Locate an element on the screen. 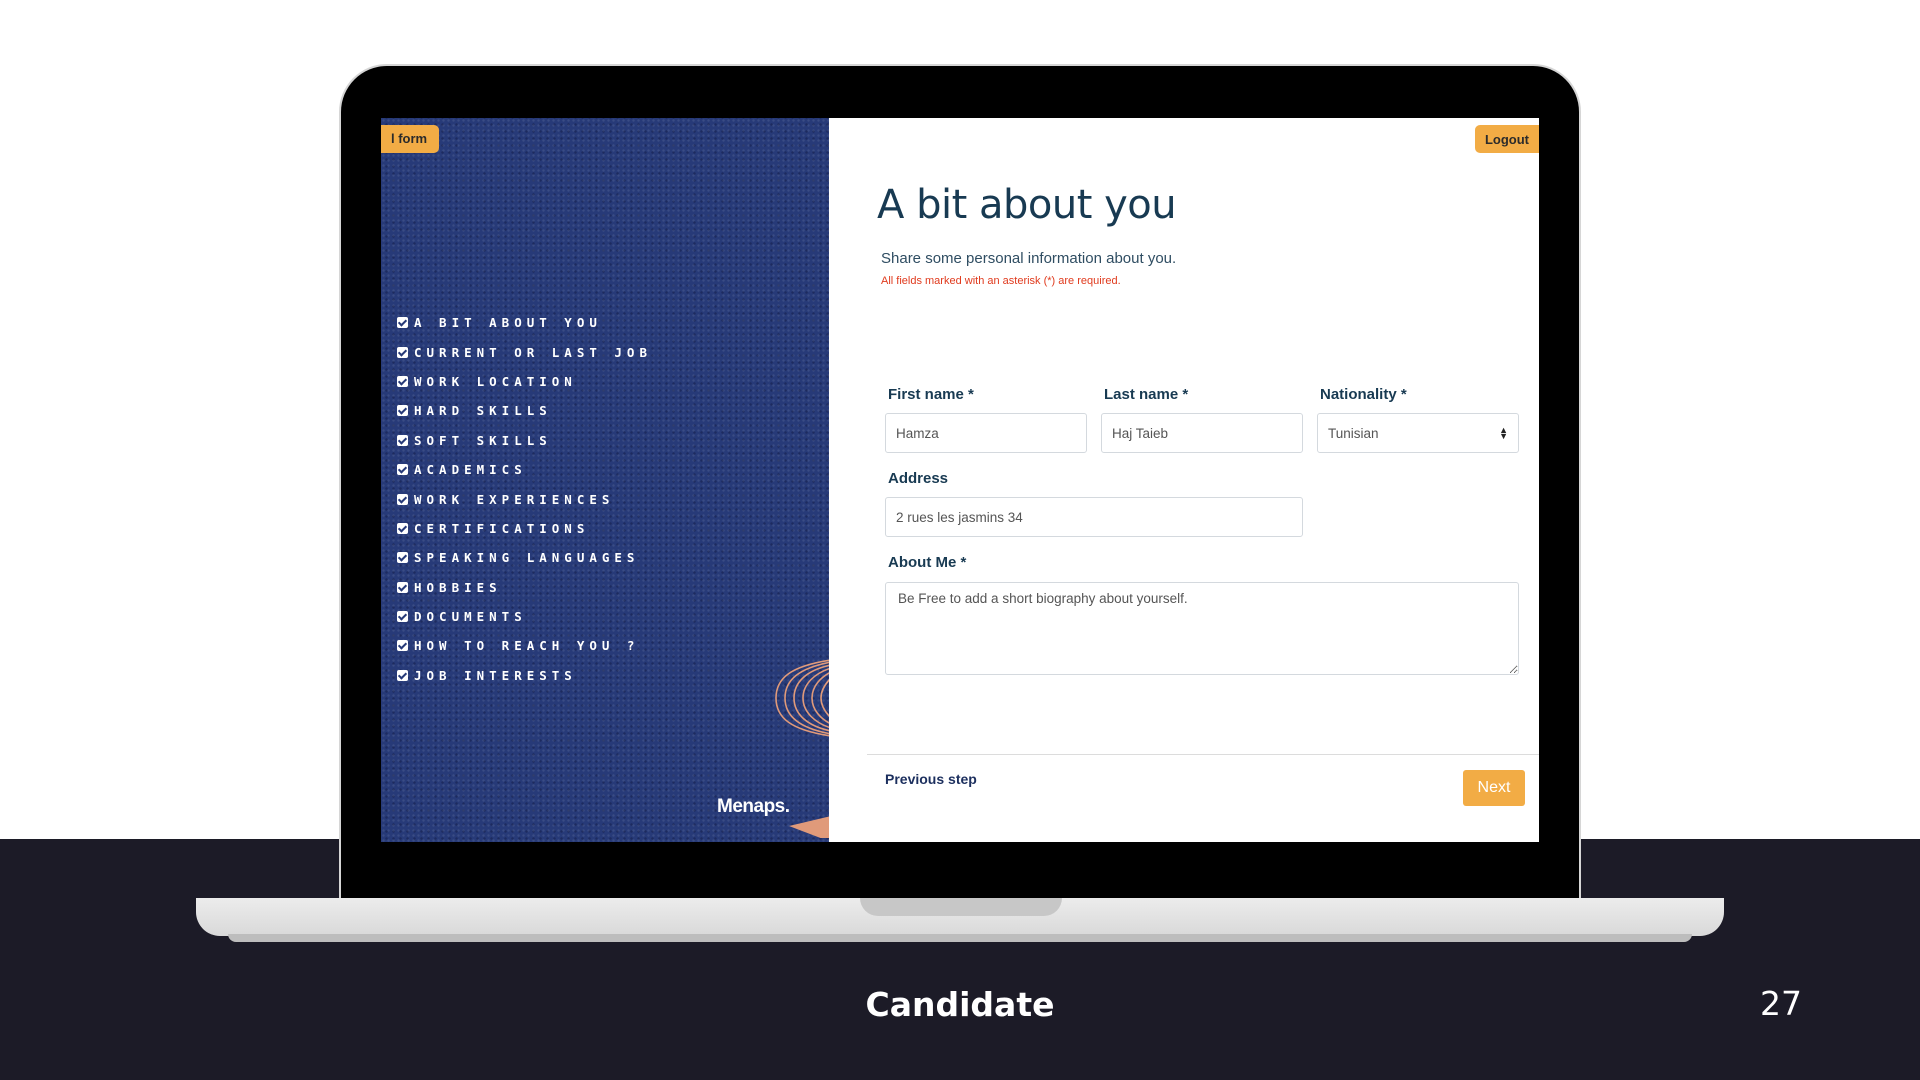 Image resolution: width=1920 pixels, height=1080 pixels. page-title: A bit about you is located at coordinates (1027, 205).